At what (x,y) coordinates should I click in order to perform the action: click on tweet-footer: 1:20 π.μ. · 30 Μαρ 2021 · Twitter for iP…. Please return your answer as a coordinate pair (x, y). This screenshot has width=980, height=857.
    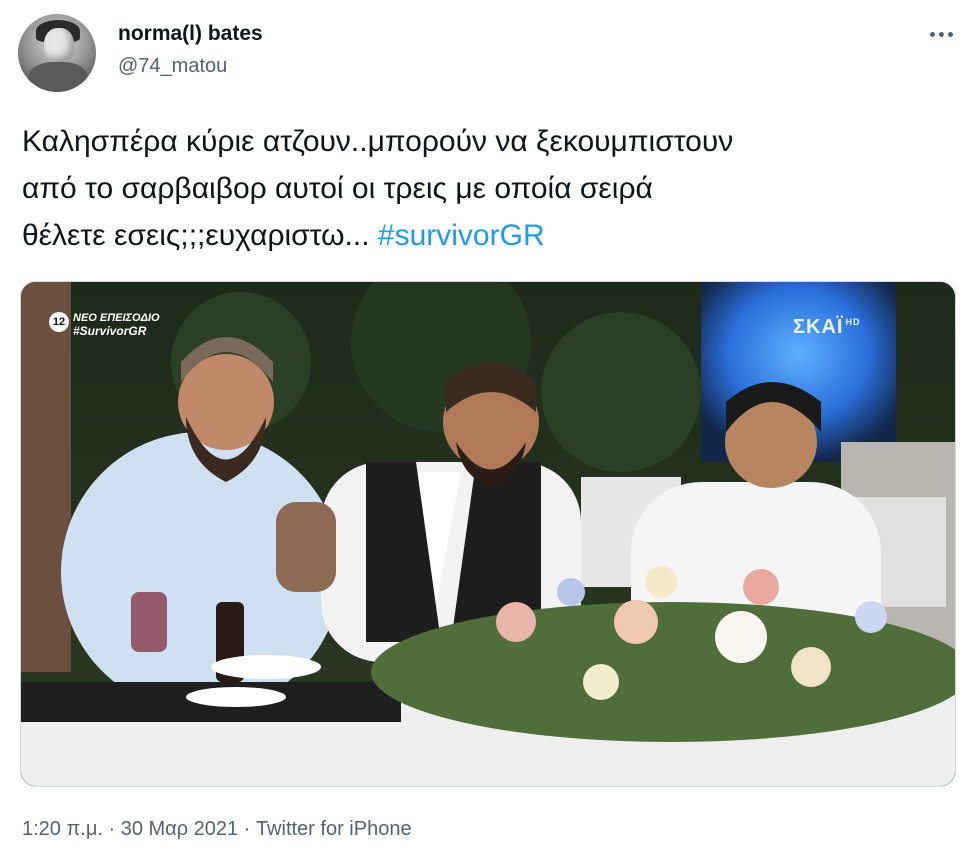
    Looking at the image, I should click on (217, 829).